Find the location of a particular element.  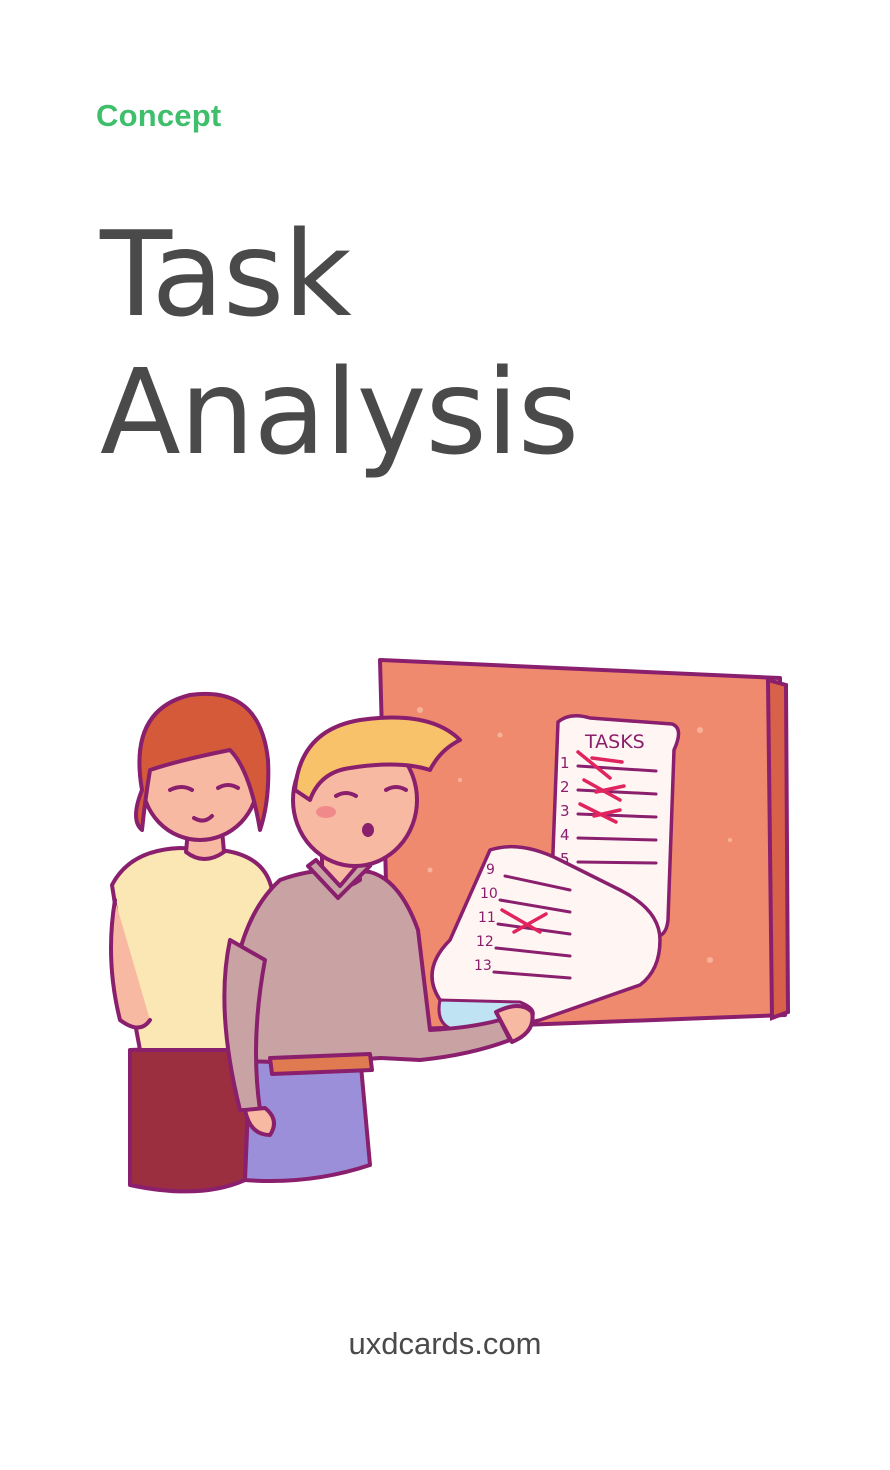

card-title-line-1: Task is located at coordinates (226, 274).